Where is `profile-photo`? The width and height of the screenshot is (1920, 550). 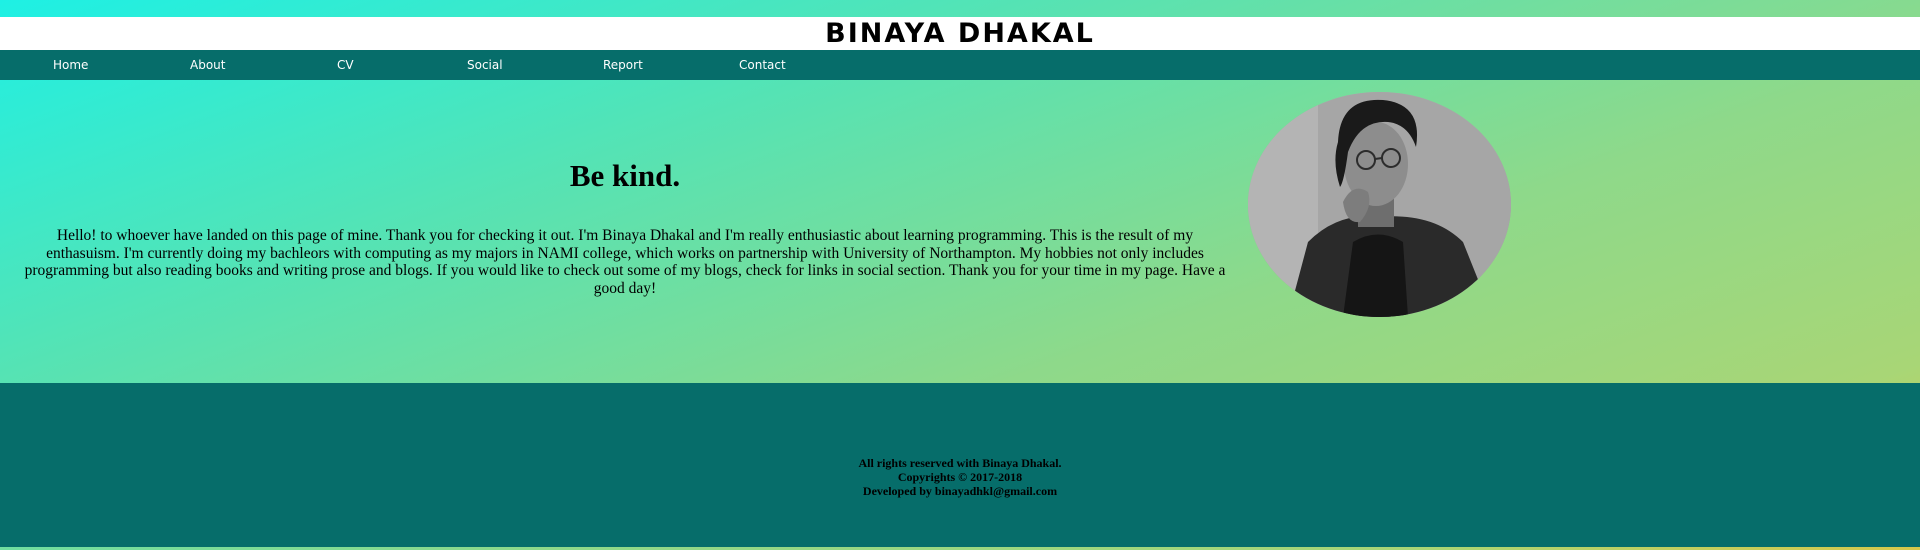
profile-photo is located at coordinates (1379, 204).